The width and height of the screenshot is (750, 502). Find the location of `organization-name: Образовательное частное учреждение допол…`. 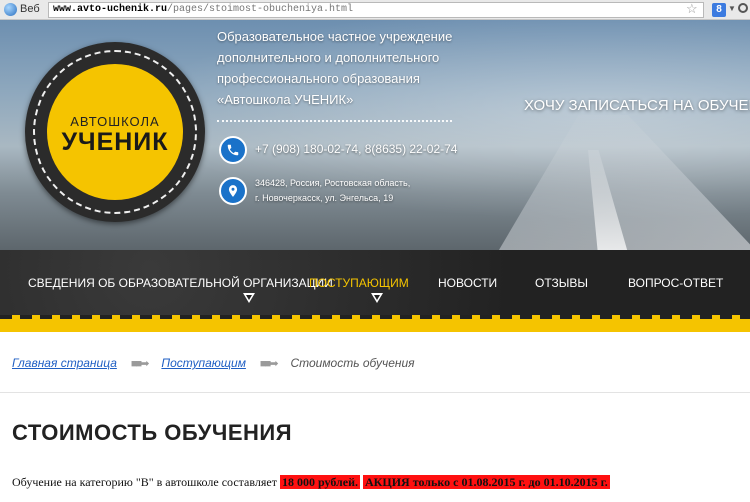

organization-name: Образовательное частное учреждение допол… is located at coordinates (337, 68).